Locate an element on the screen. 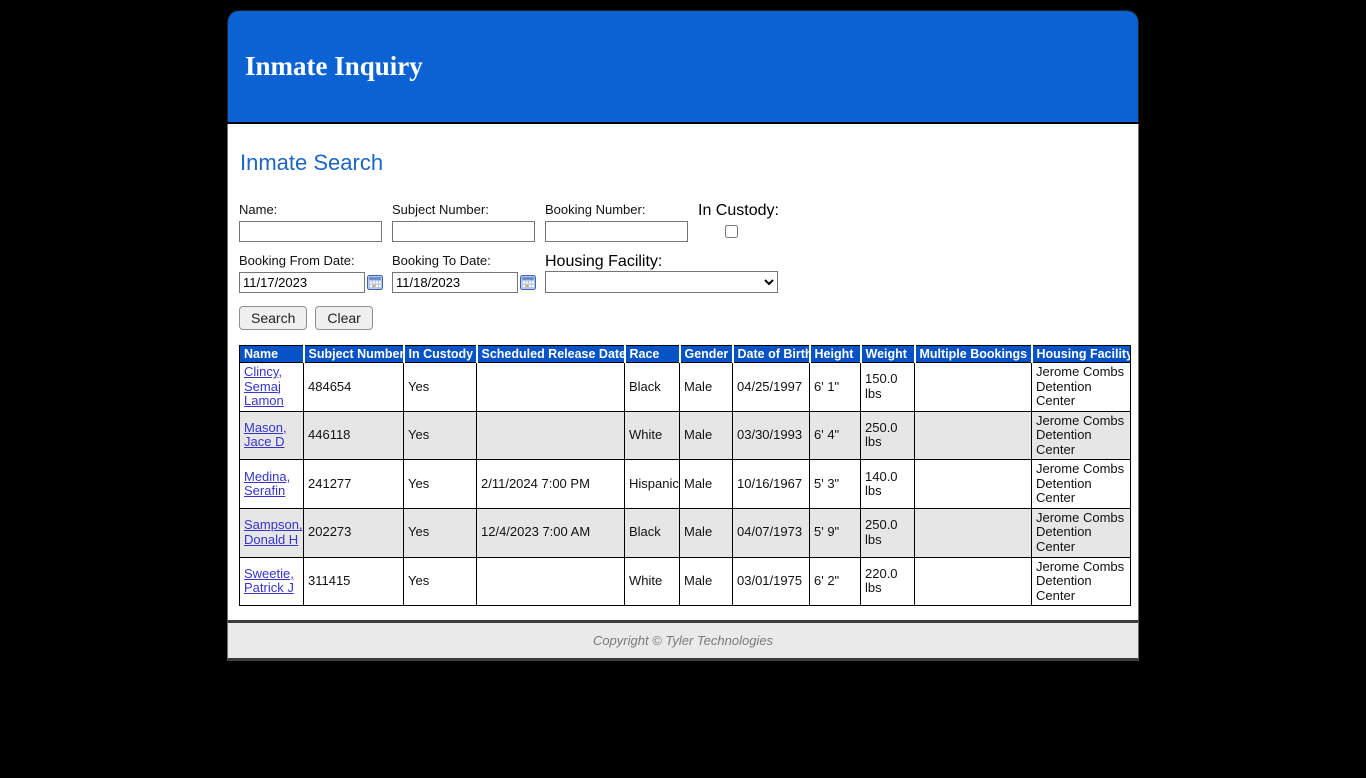 This screenshot has width=1366, height=778. page-footer: Copyright © Tyler Technologies is located at coordinates (683, 641).